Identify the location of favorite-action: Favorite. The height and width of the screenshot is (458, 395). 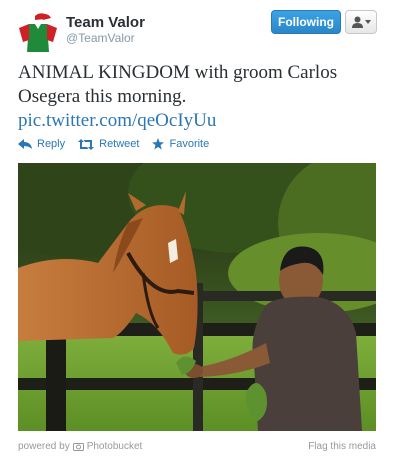
(180, 144).